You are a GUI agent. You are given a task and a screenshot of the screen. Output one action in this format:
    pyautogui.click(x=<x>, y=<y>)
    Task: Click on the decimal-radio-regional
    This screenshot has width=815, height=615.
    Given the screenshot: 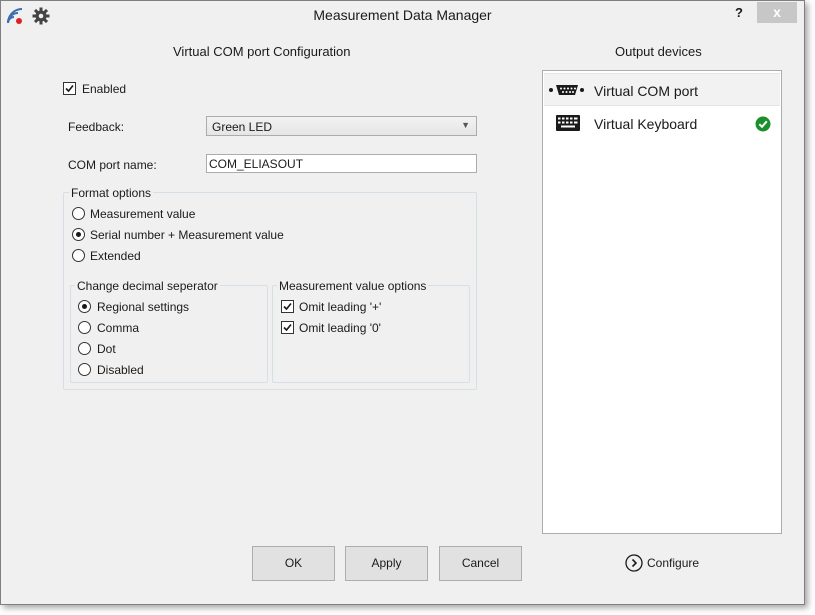 What is the action you would take?
    pyautogui.click(x=84, y=306)
    